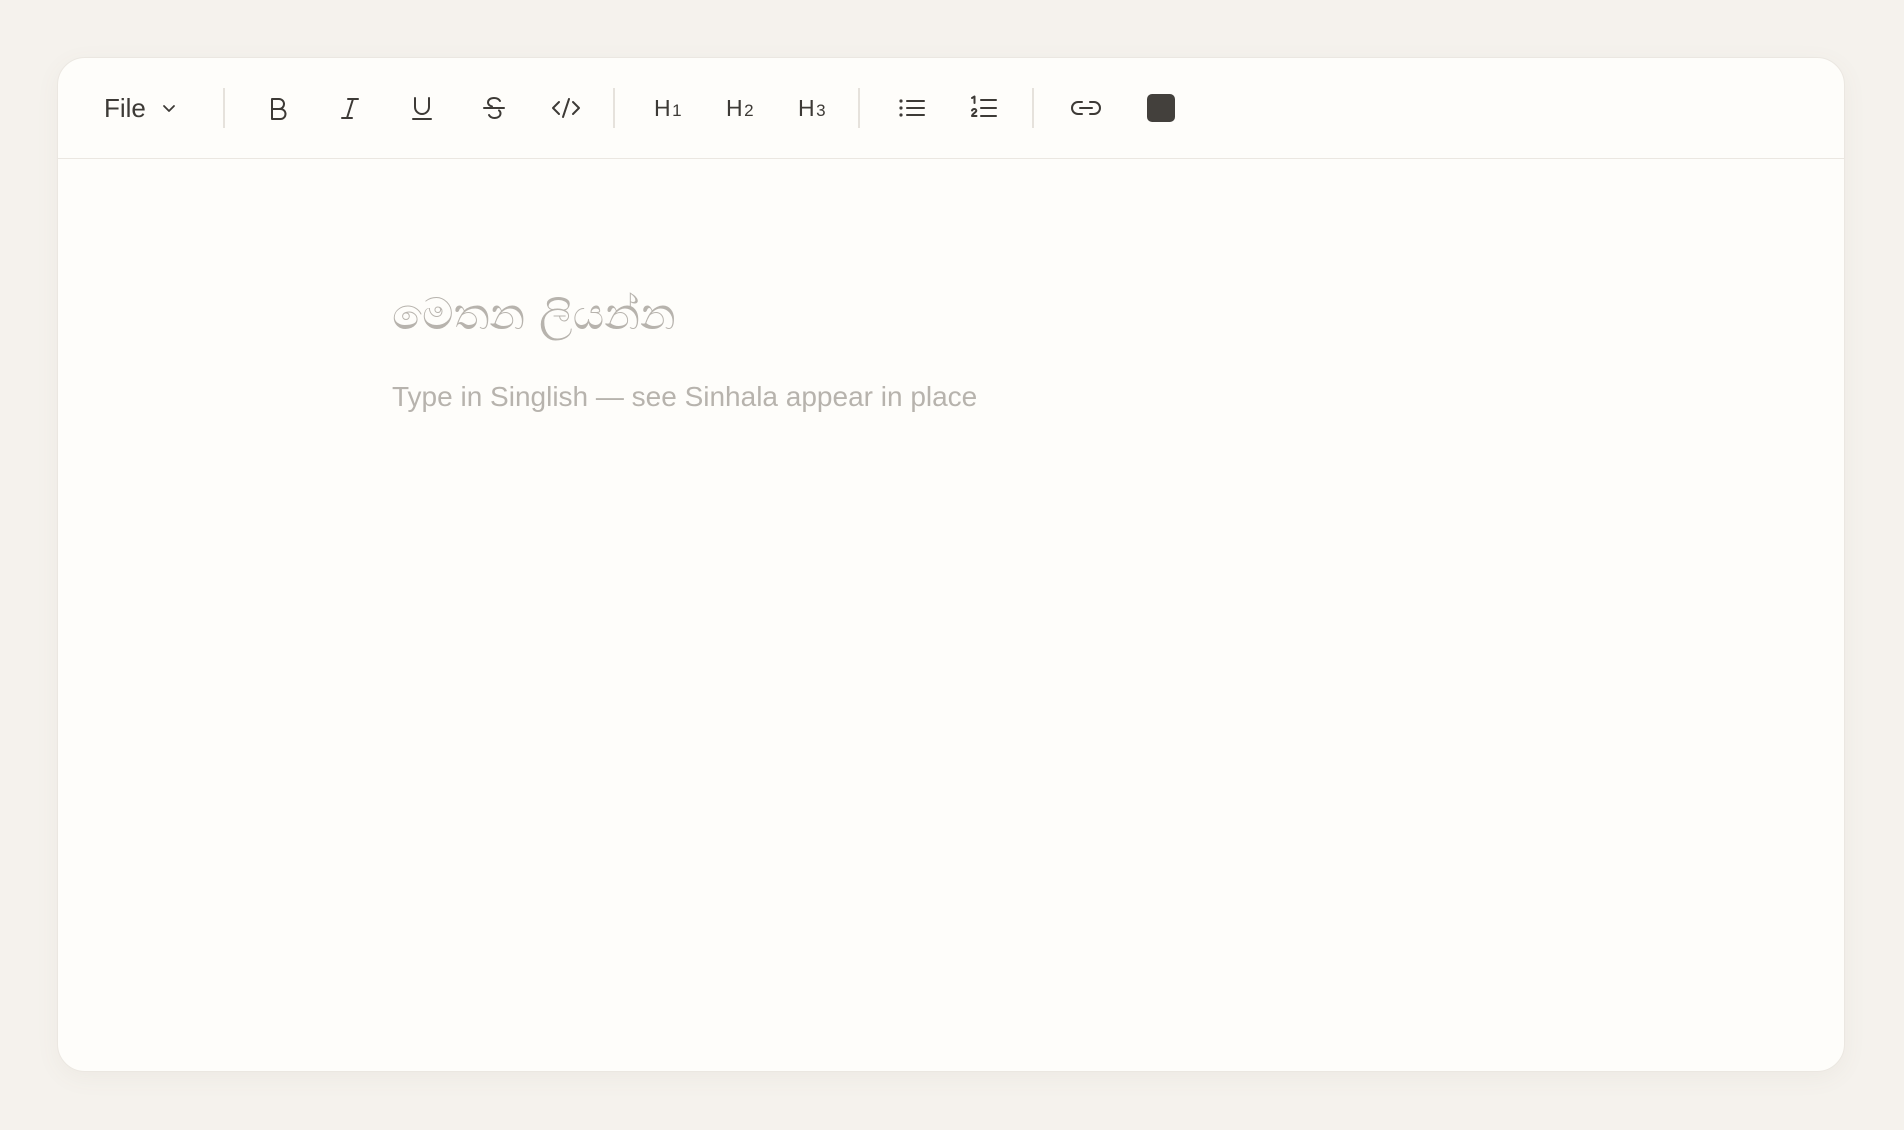 This screenshot has width=1904, height=1130. I want to click on link-button, so click(1086, 108).